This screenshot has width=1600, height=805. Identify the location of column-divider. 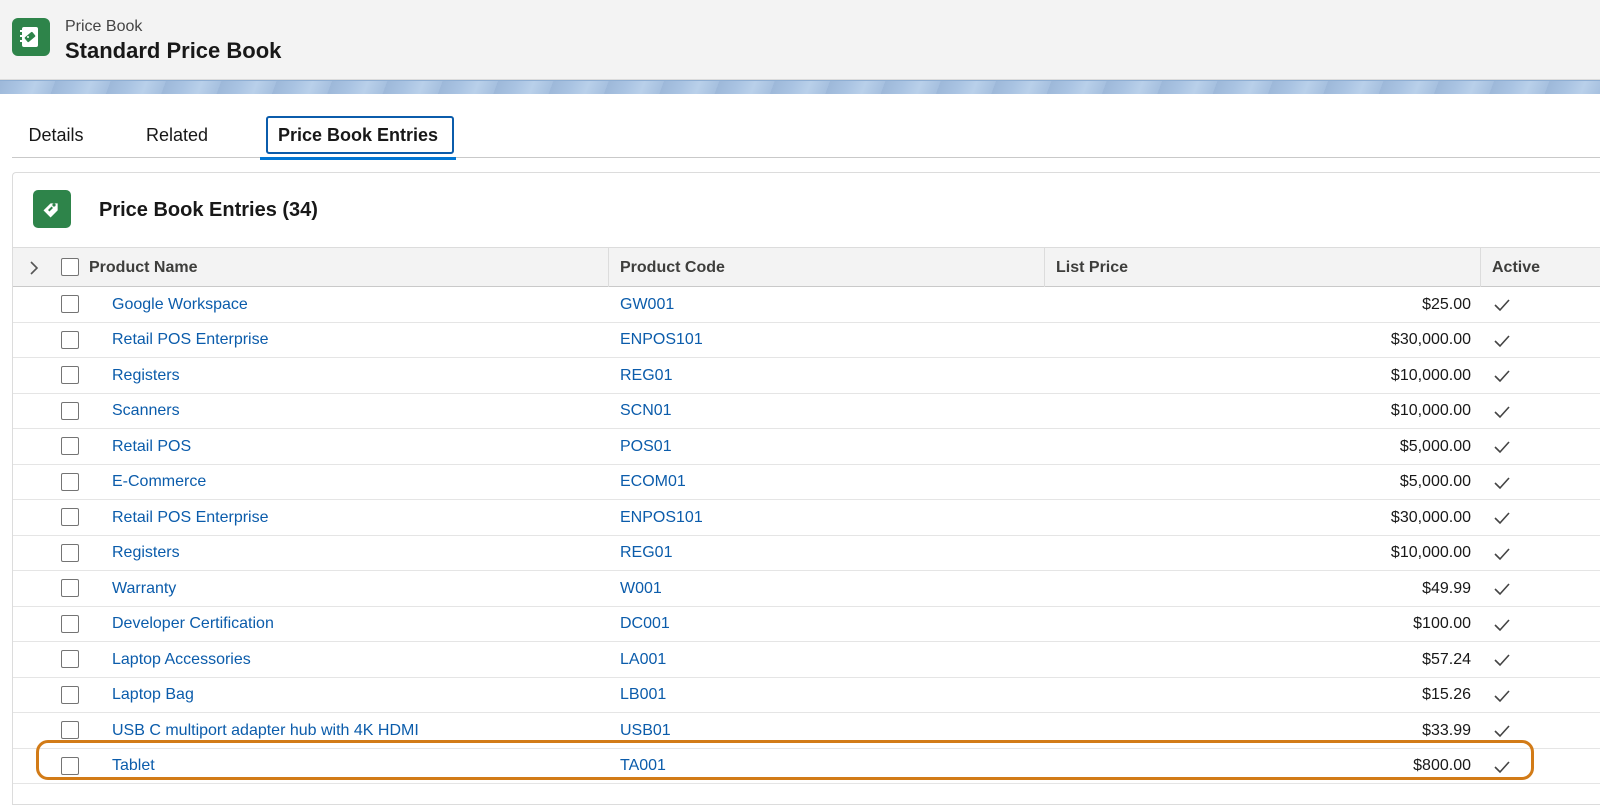
(608, 267).